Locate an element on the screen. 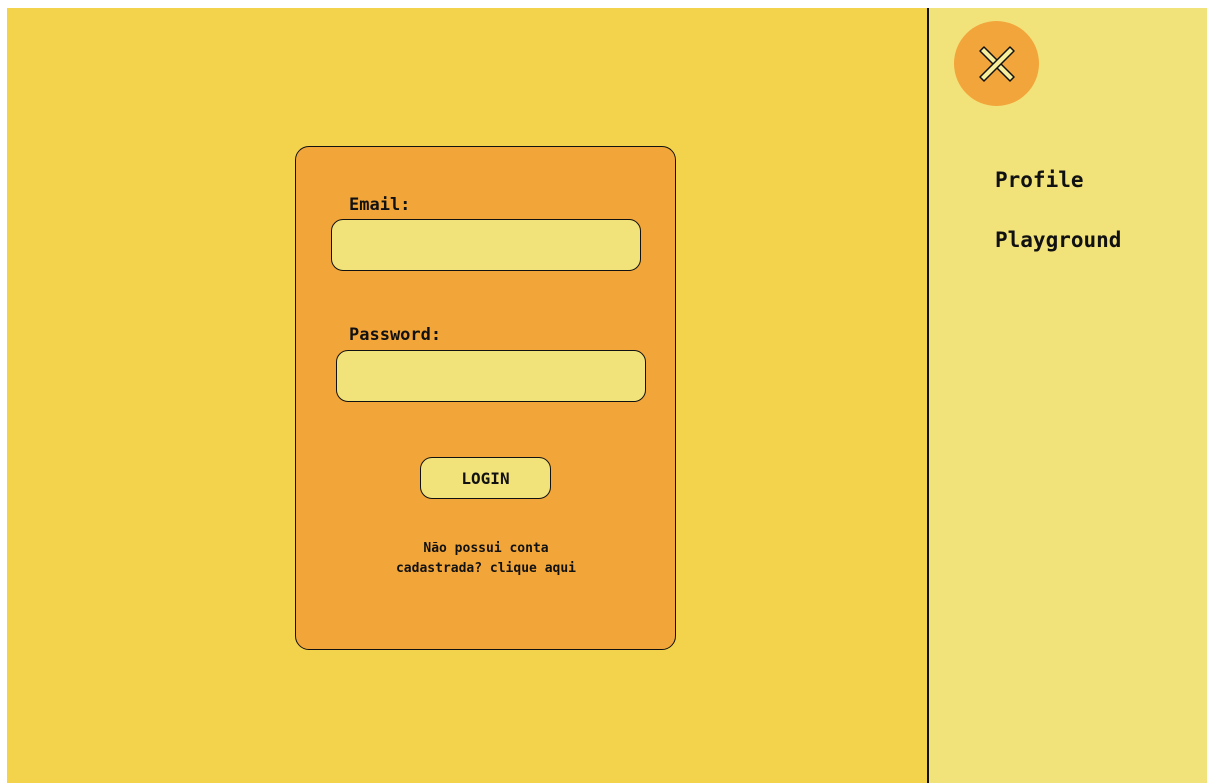 The width and height of the screenshot is (1207, 783). close-icon is located at coordinates (996, 63).